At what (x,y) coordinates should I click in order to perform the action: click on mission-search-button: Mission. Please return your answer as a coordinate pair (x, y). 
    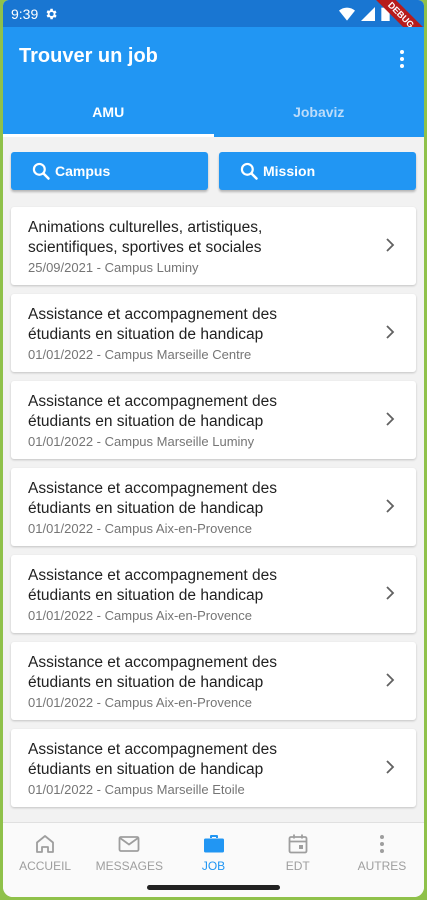
    Looking at the image, I should click on (317, 171).